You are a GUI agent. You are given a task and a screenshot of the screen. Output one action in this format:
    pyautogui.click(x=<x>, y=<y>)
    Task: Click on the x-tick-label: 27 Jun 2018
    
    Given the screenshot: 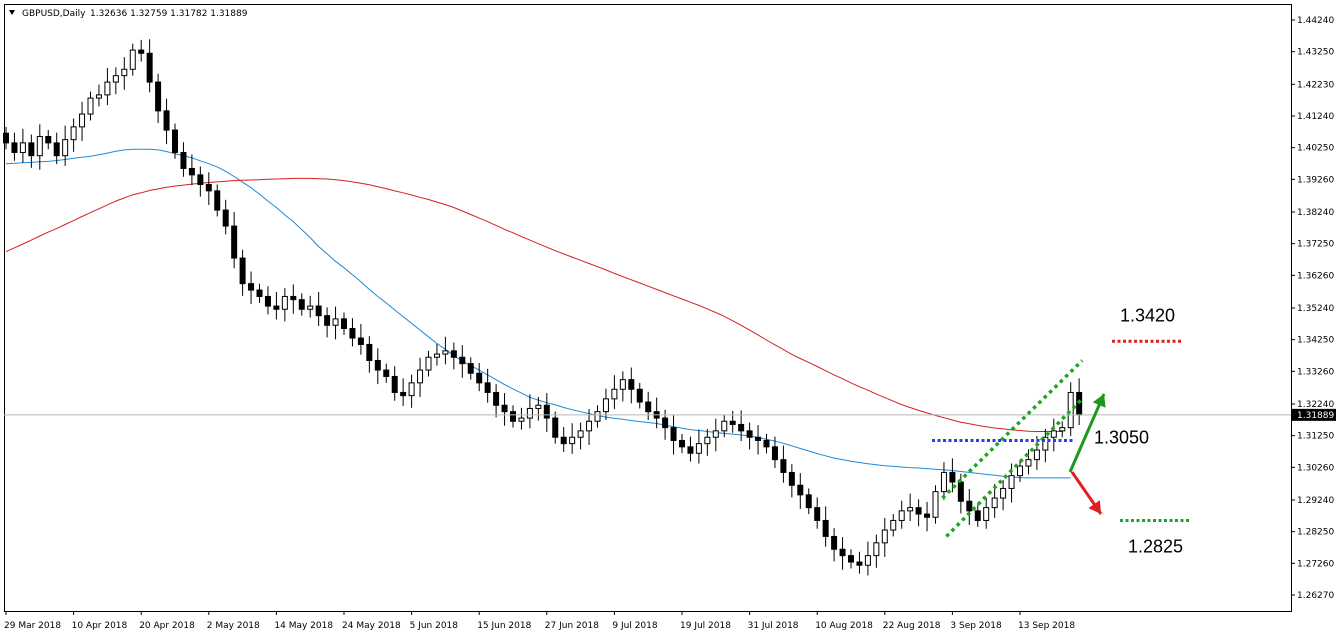 What is the action you would take?
    pyautogui.click(x=572, y=626)
    